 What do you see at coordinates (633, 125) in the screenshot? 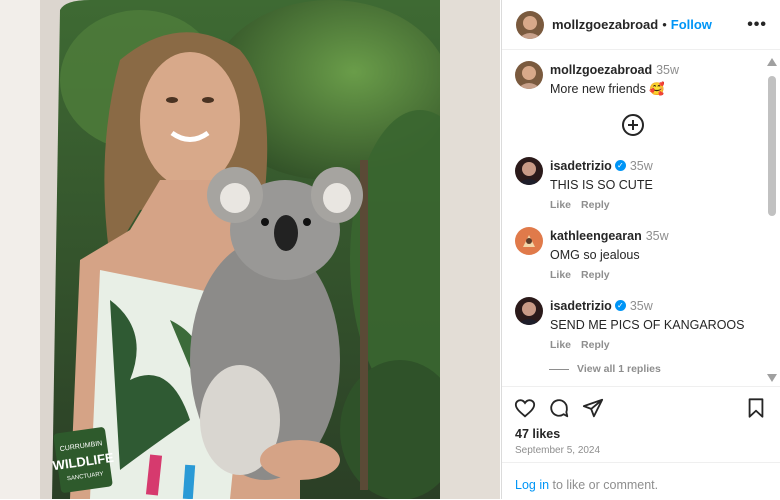
I see `load-more-comments-icon` at bounding box center [633, 125].